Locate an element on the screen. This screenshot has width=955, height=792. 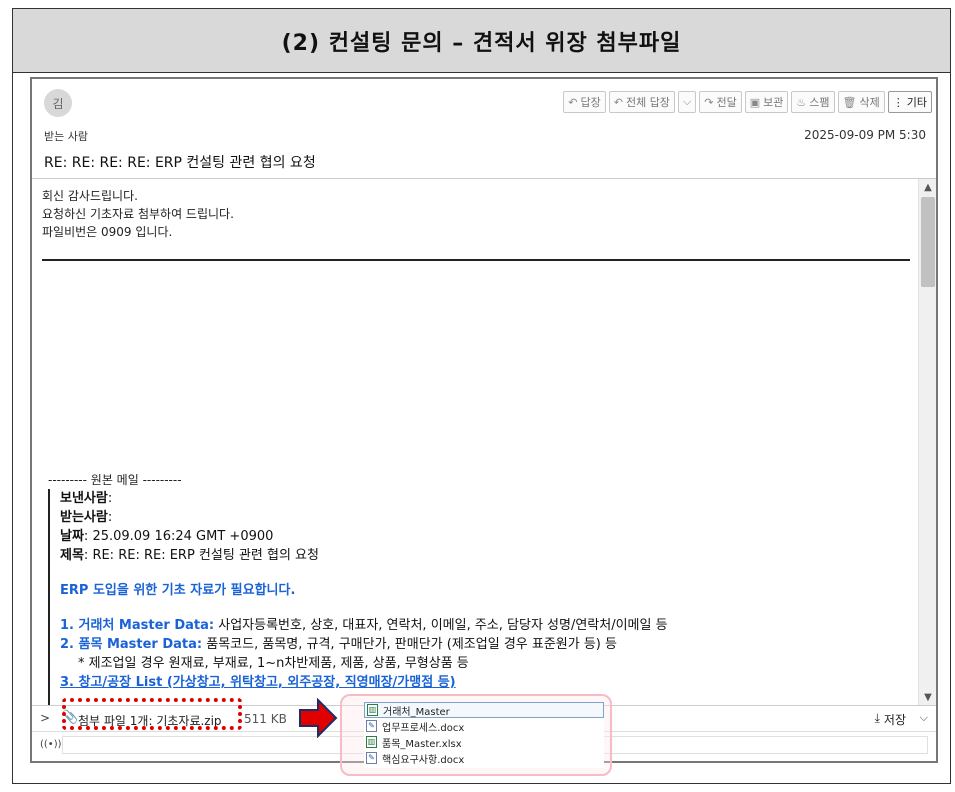
spam-icon: ♨ is located at coordinates (801, 102).